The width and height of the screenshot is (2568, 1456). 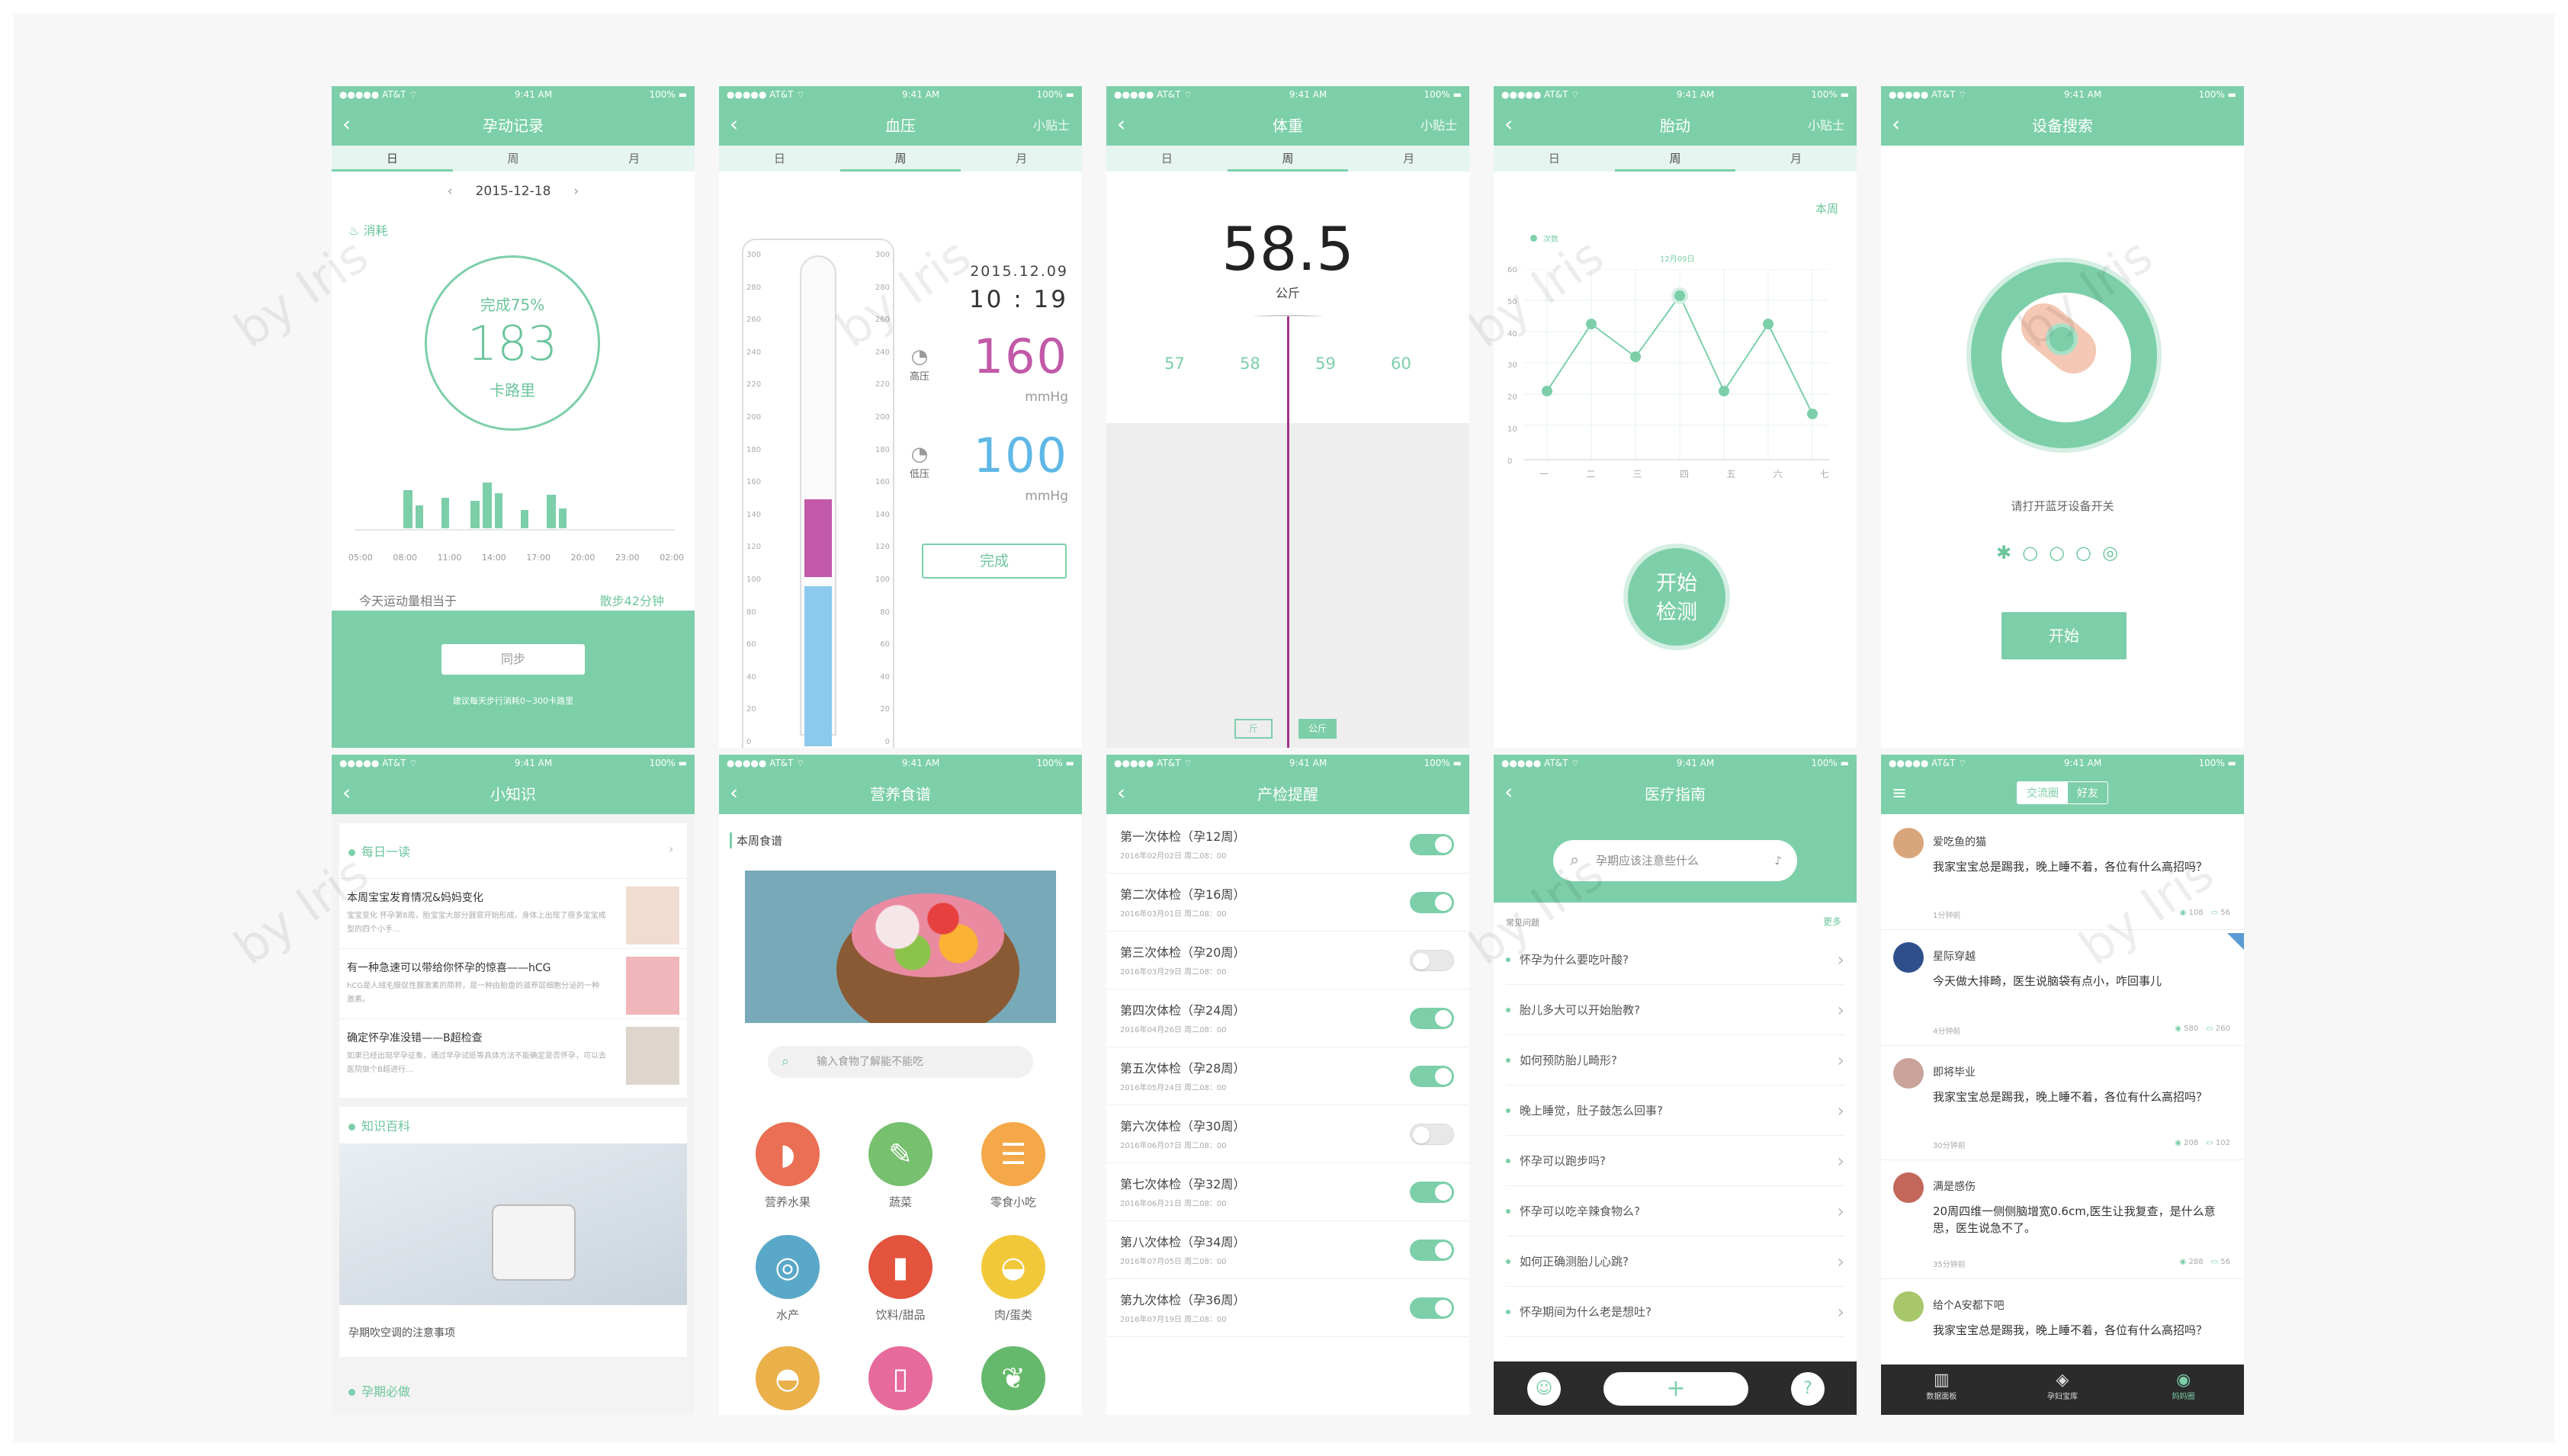 What do you see at coordinates (2064, 635) in the screenshot?
I see `start-button: 开始` at bounding box center [2064, 635].